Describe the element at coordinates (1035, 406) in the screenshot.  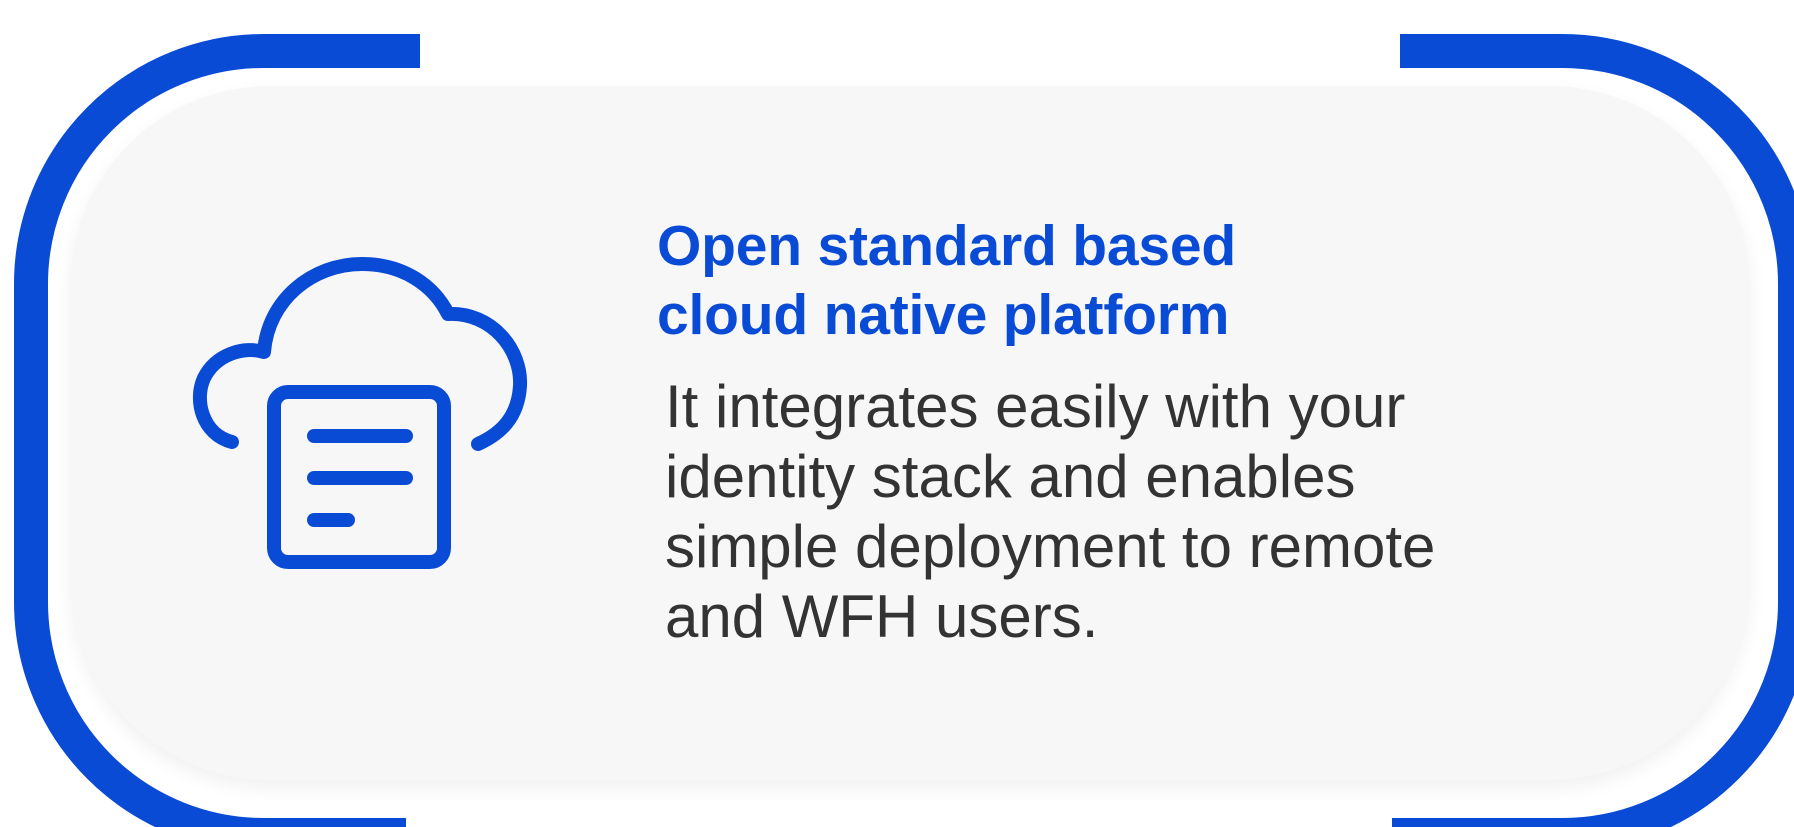
I see `feature-description-line-1: It integrates easily with your` at that location.